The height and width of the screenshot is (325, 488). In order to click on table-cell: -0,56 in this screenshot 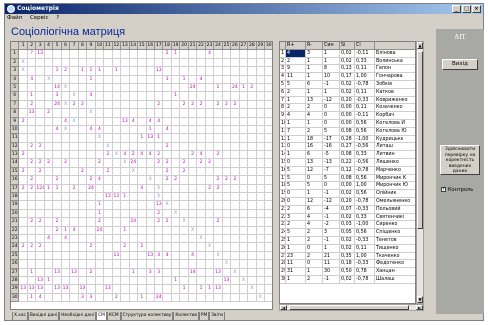, I will do `click(365, 162)`.